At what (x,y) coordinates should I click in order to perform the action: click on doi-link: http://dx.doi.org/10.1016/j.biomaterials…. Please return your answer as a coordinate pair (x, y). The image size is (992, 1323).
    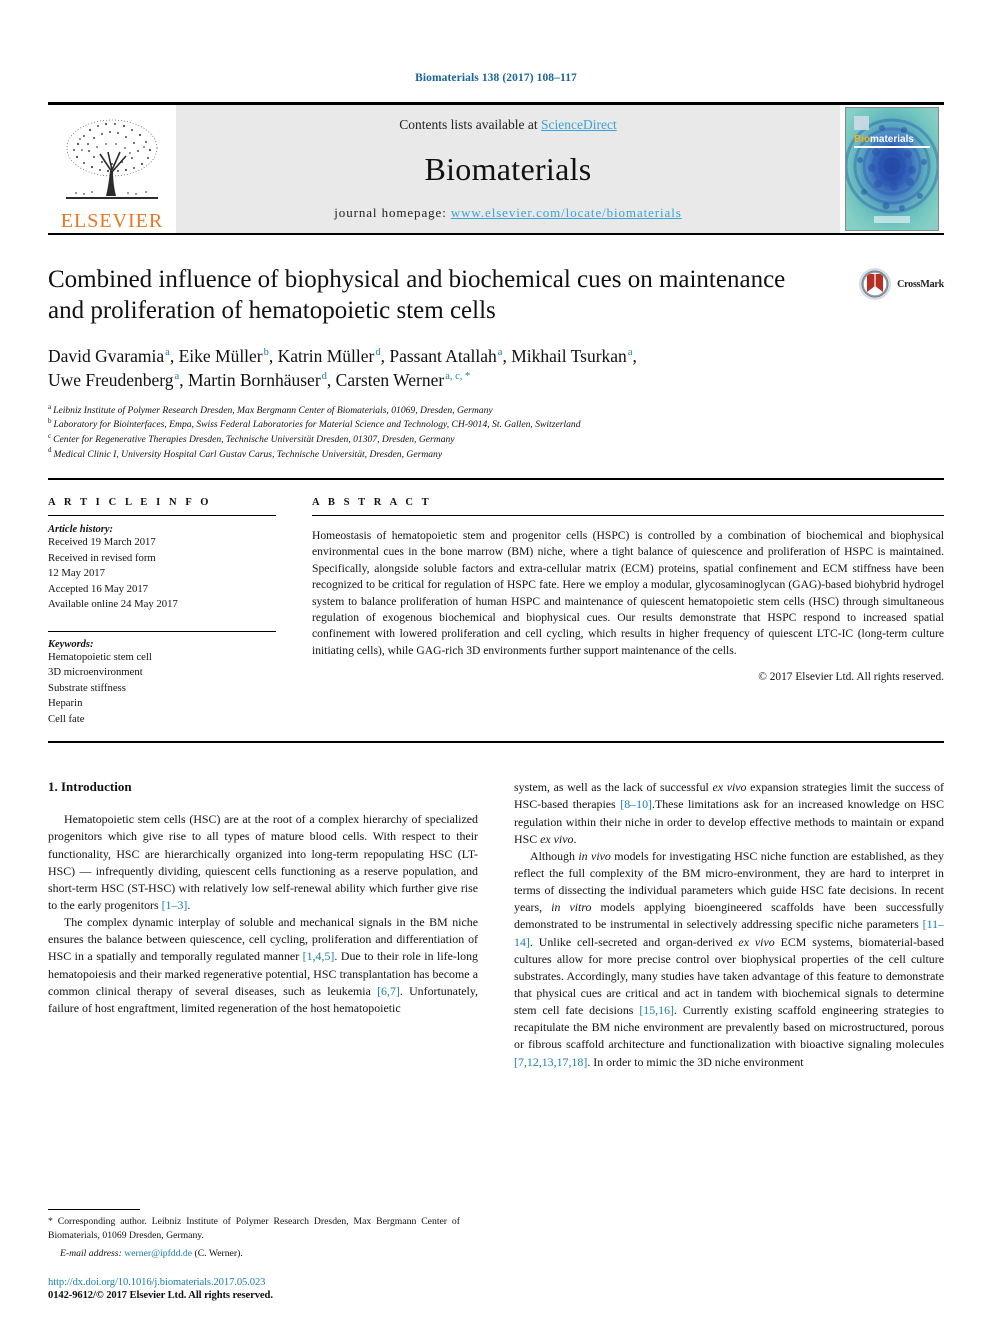
    Looking at the image, I should click on (258, 1282).